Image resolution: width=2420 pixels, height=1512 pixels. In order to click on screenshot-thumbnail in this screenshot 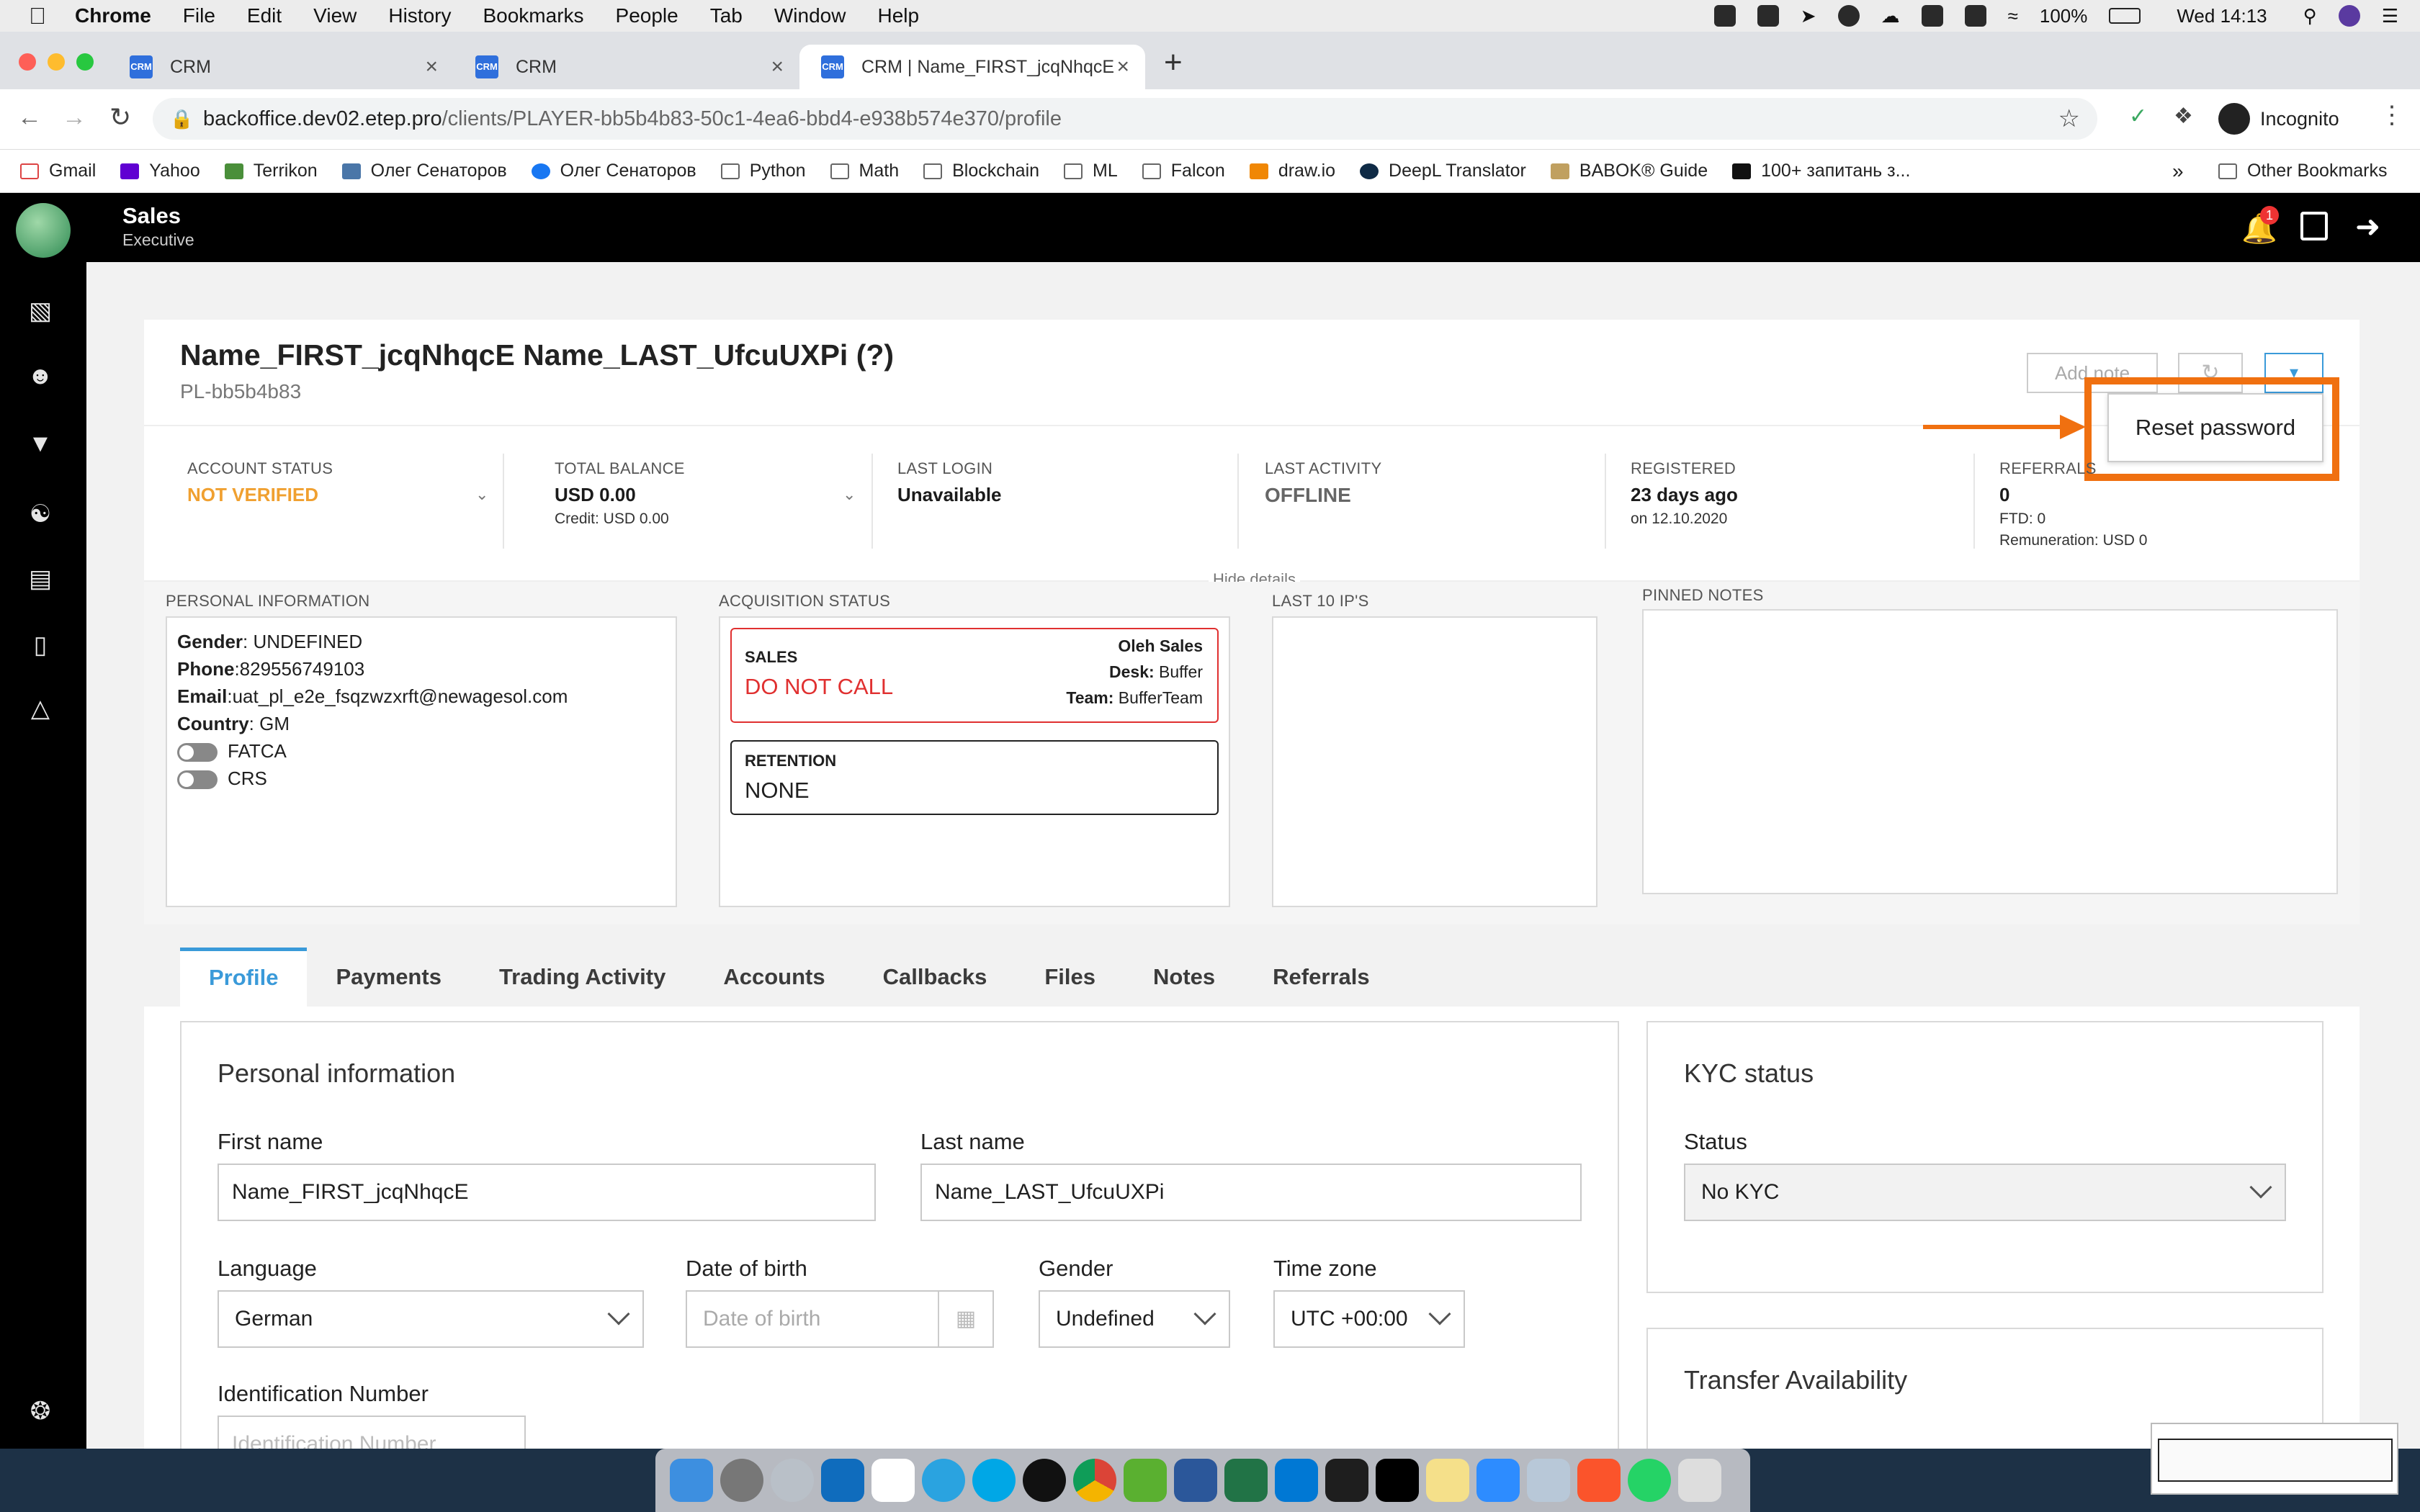, I will do `click(2274, 1459)`.